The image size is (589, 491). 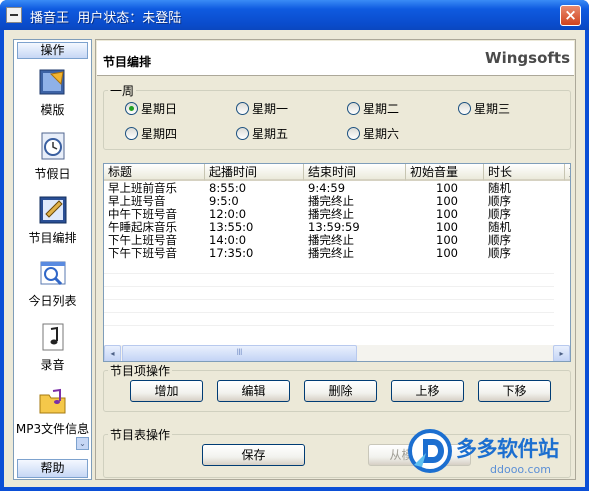 What do you see at coordinates (52, 110) in the screenshot?
I see `sidebar-item-label: 模版` at bounding box center [52, 110].